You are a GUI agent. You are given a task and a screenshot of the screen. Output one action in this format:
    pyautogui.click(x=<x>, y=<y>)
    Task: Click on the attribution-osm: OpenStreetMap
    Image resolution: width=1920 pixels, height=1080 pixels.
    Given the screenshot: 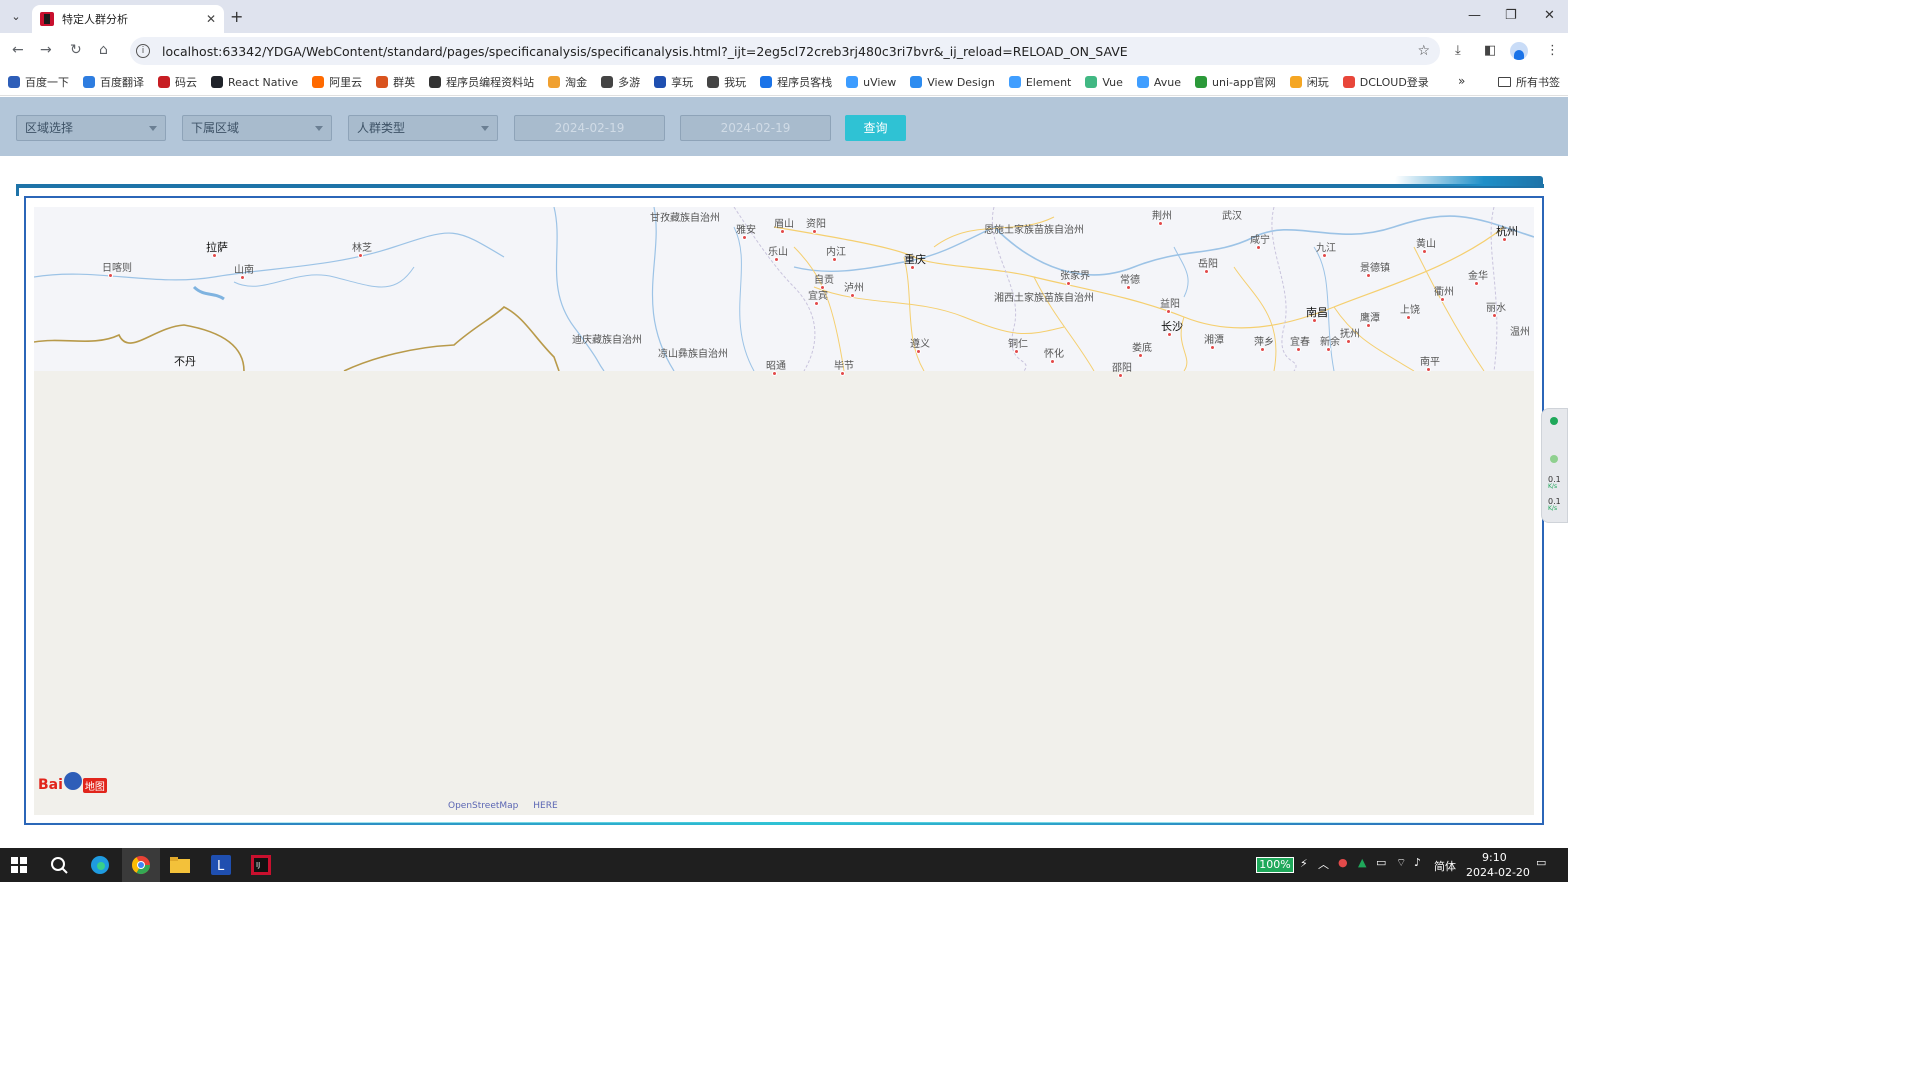 What is the action you would take?
    pyautogui.click(x=483, y=806)
    